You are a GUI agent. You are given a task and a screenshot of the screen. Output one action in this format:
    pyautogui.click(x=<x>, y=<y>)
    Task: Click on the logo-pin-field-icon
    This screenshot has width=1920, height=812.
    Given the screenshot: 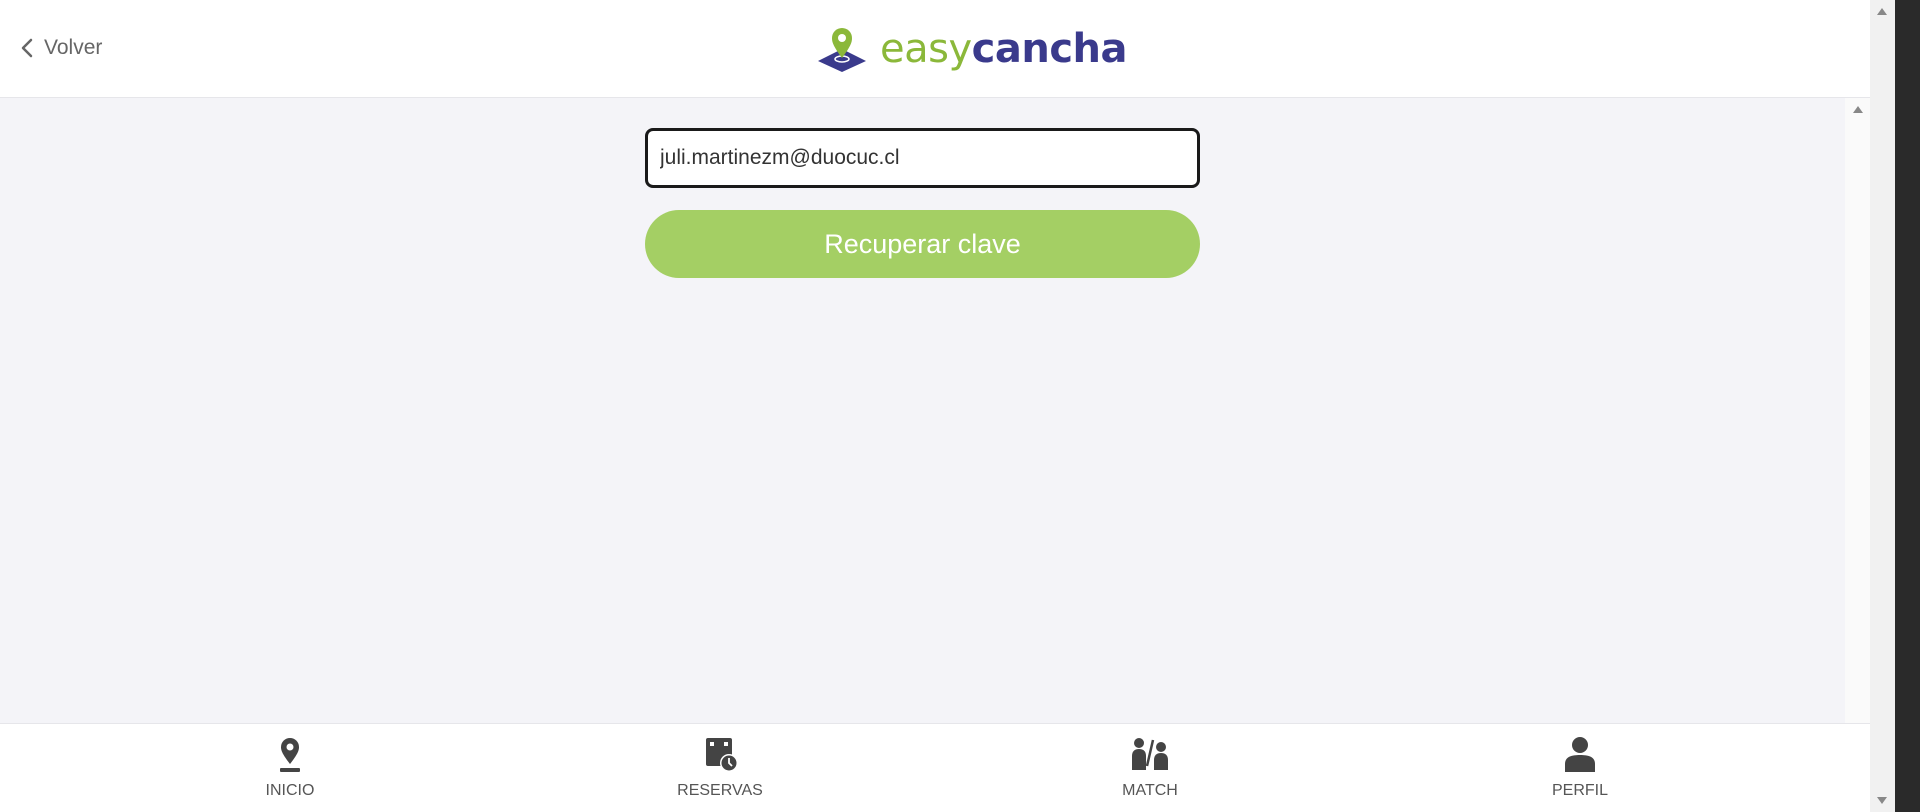 What is the action you would take?
    pyautogui.click(x=842, y=50)
    